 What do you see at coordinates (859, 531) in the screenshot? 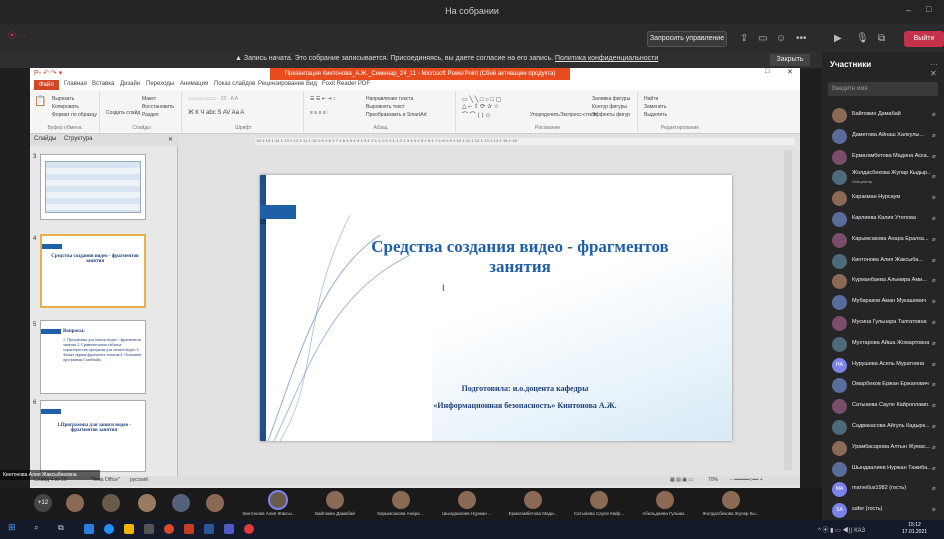
I see `keyboard-language: КАЗ` at bounding box center [859, 531].